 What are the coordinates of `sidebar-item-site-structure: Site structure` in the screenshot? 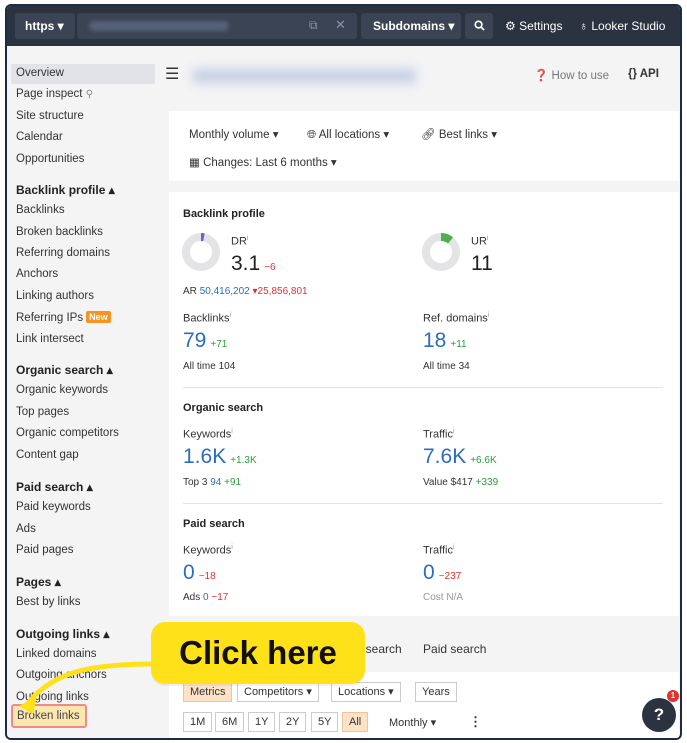 It's located at (50, 116).